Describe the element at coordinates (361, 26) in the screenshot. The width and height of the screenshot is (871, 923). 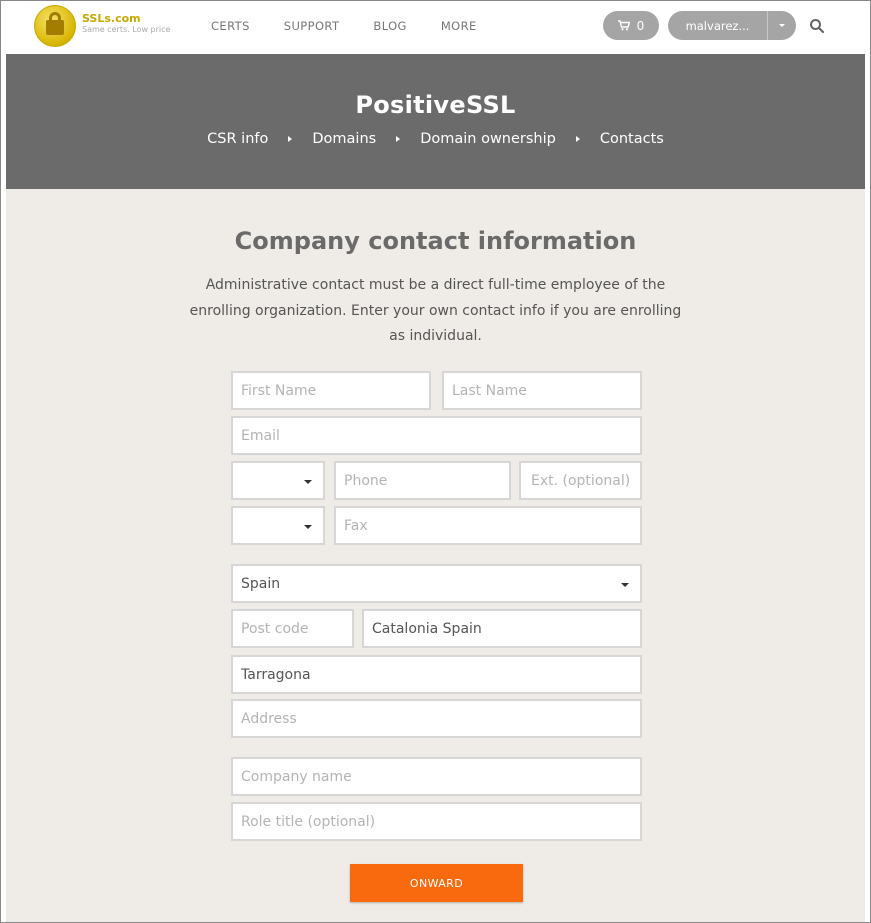
I see `main-nav: CERTS SUPPORT BLOG MORE` at that location.